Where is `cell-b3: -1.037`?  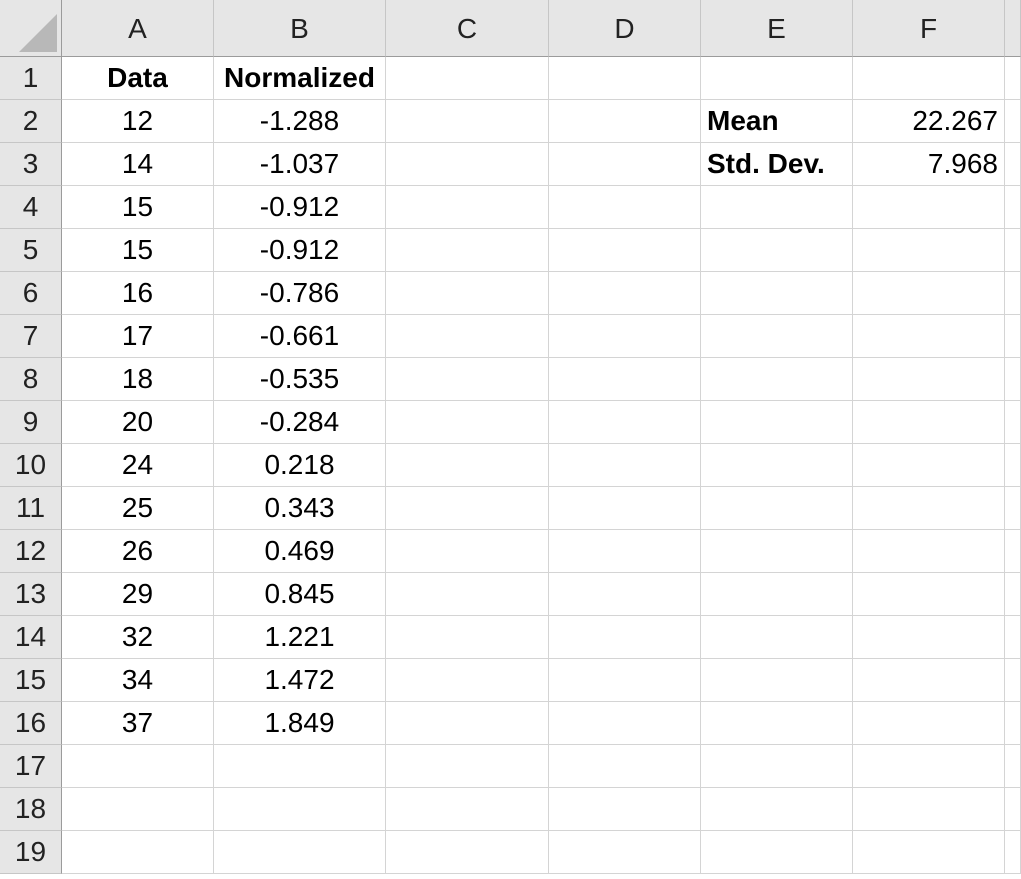 cell-b3: -1.037 is located at coordinates (300, 164).